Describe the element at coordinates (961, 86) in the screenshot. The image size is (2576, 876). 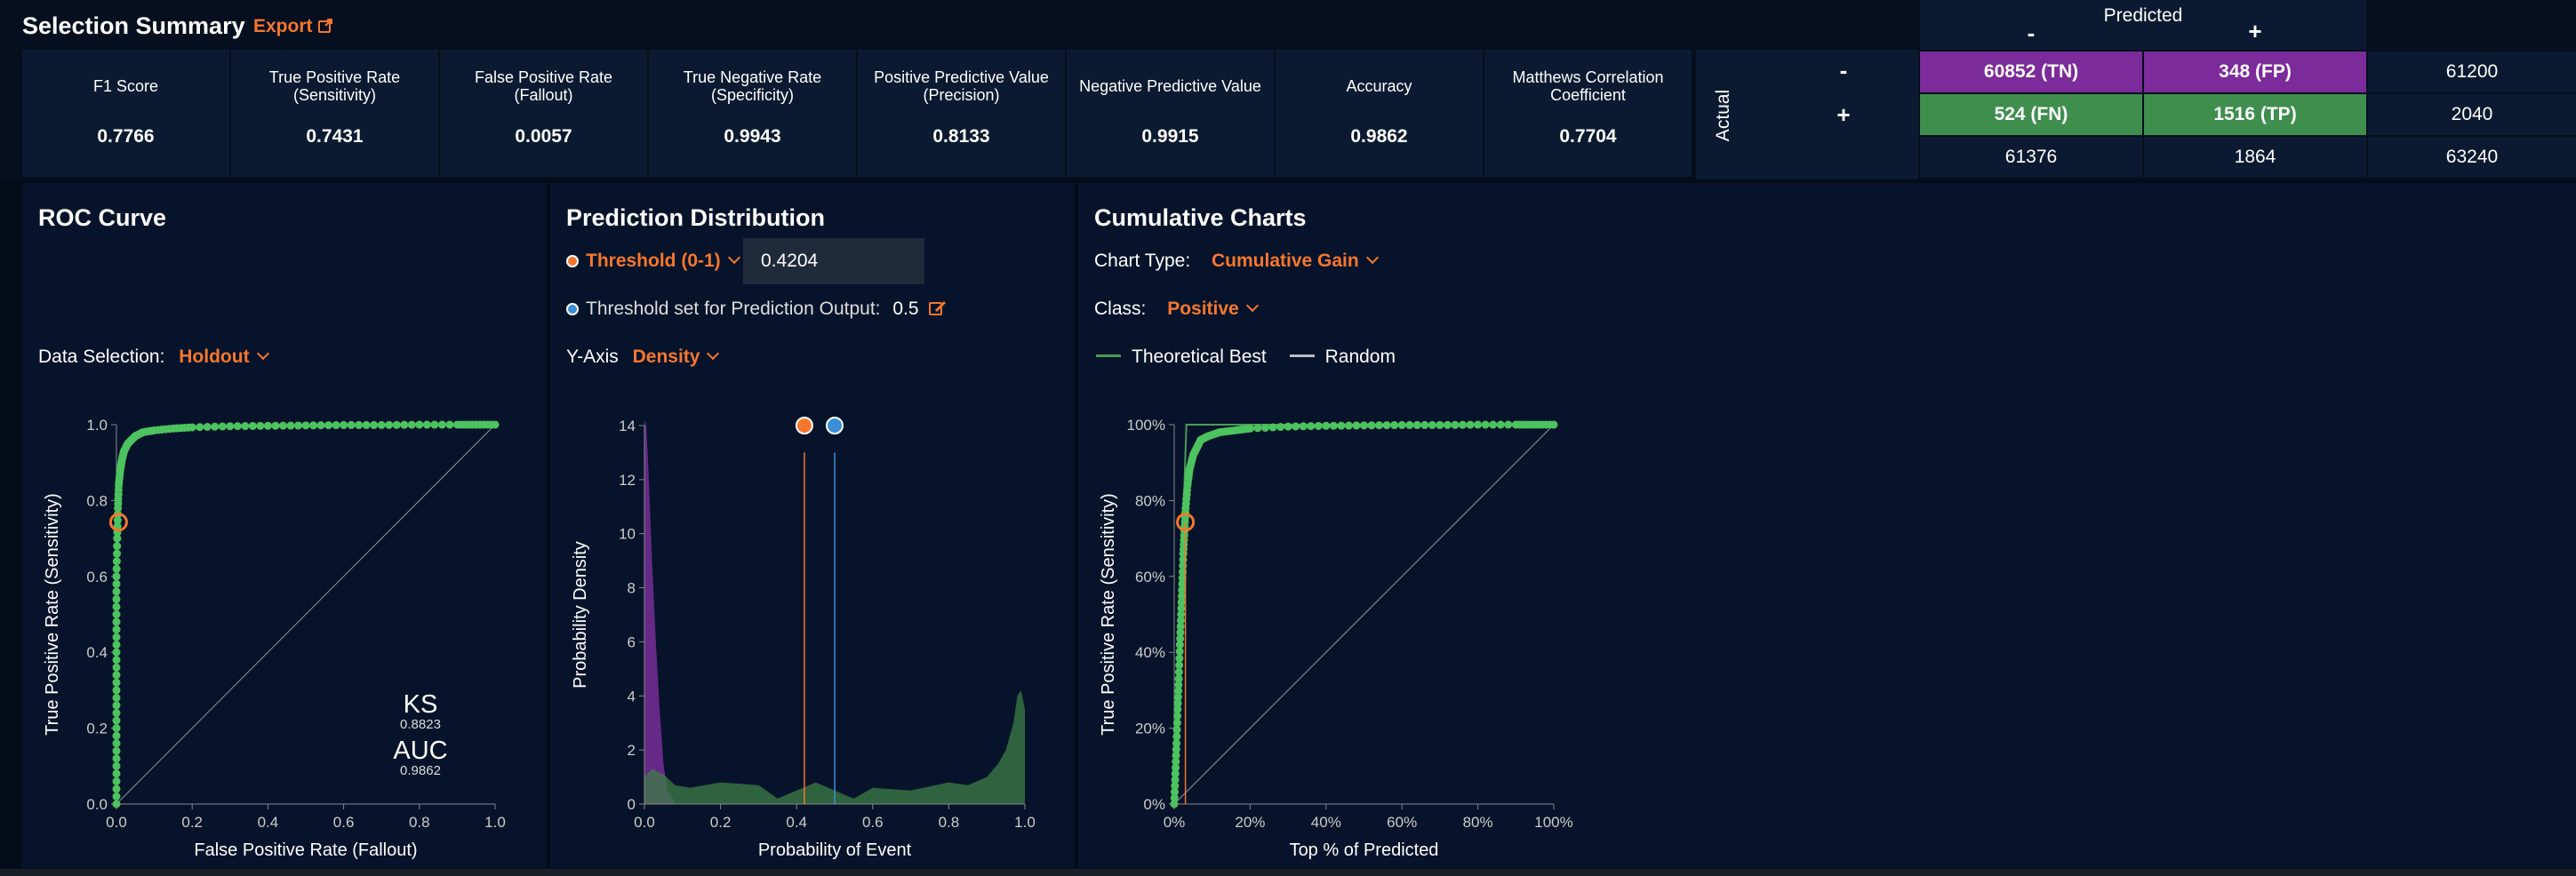
I see `metric-label: Positive Predictive Value (Precision)` at that location.